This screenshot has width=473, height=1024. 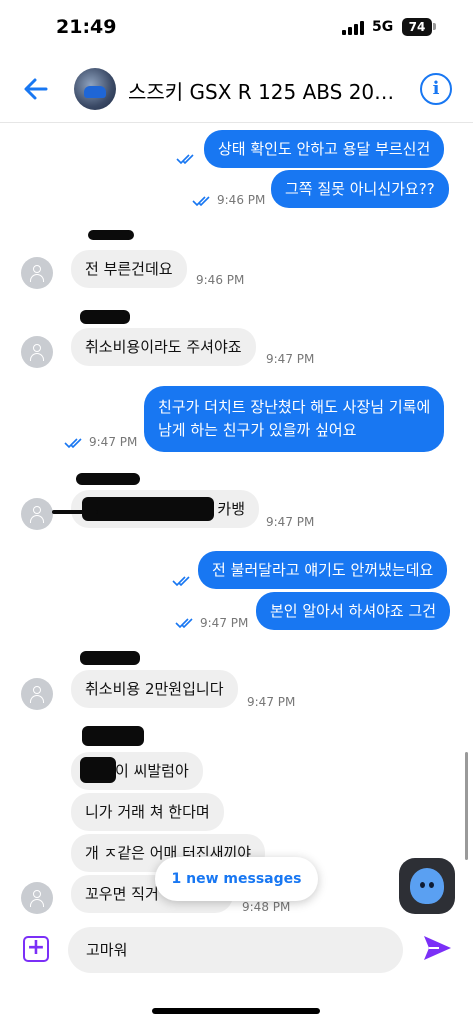 What do you see at coordinates (436, 89) in the screenshot?
I see `info-icon: i` at bounding box center [436, 89].